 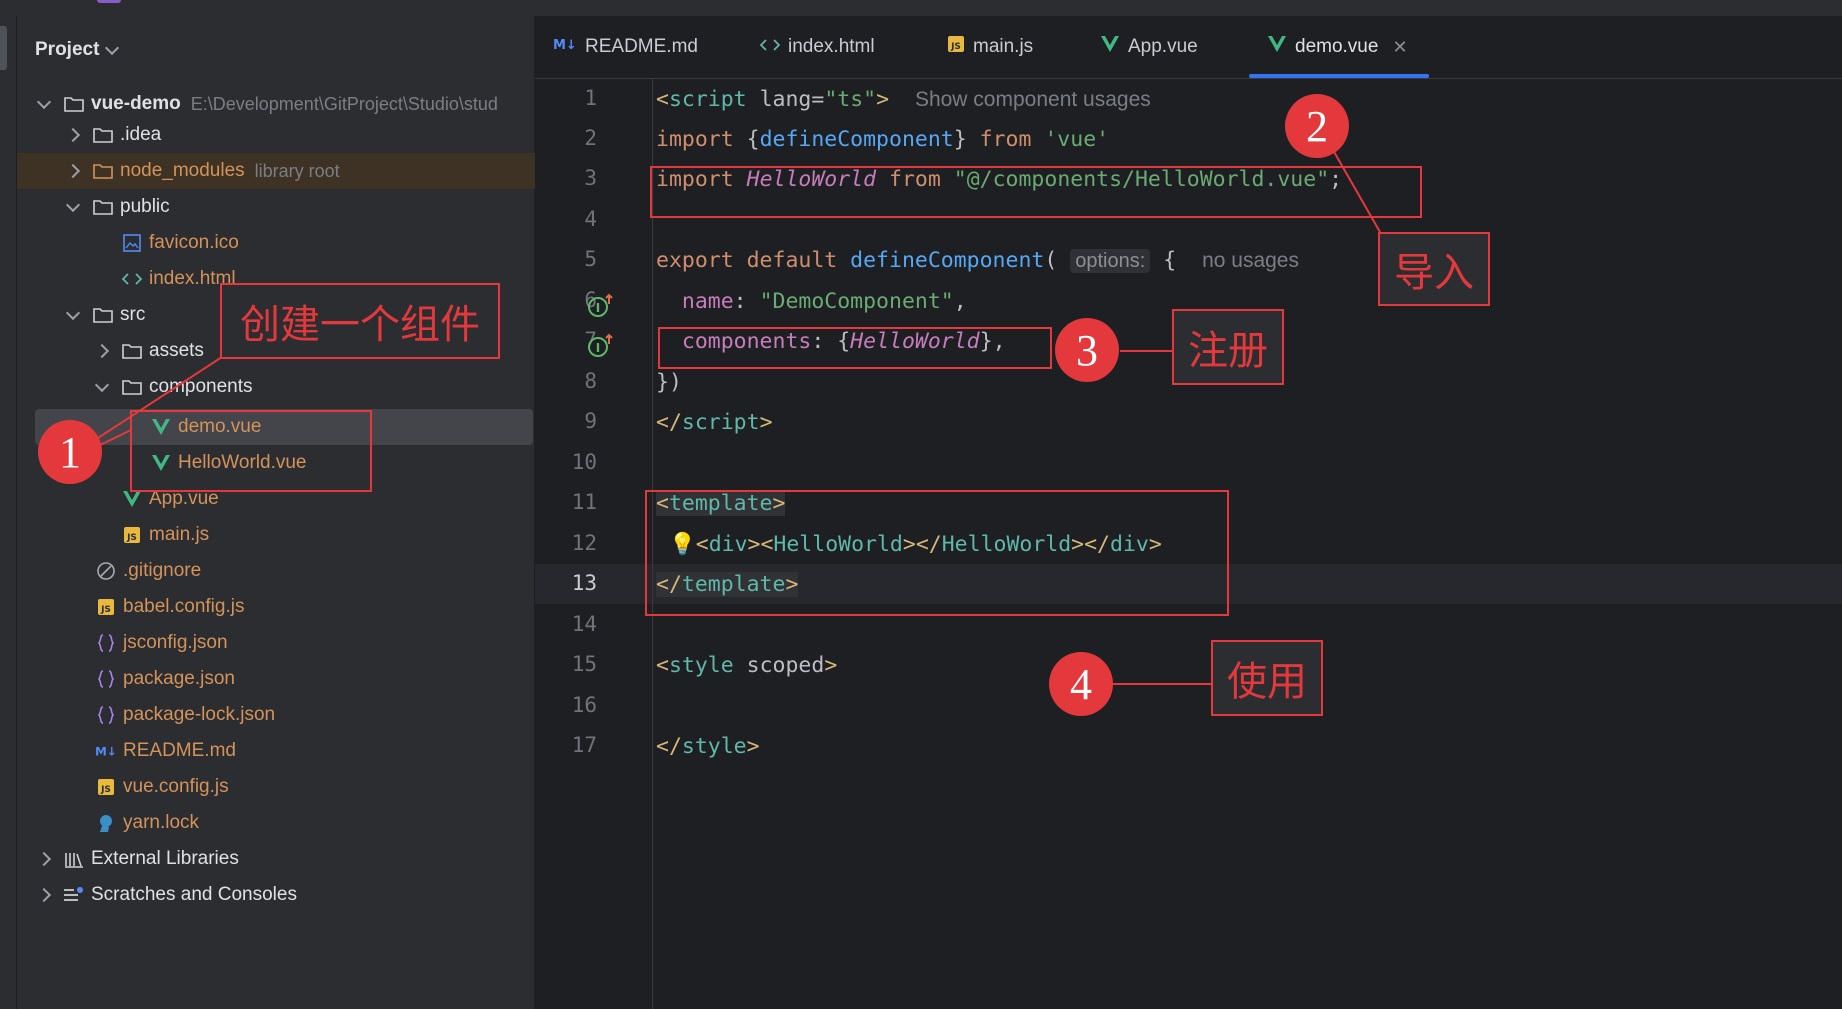 I want to click on tree-item-package-json: package.json, so click(x=314, y=679).